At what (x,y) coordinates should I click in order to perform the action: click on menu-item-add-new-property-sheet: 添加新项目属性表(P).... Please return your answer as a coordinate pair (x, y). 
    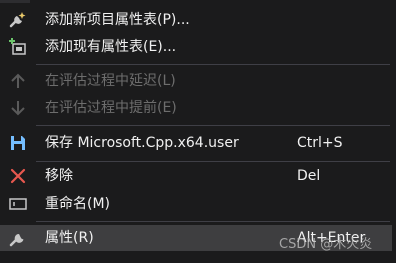
    Looking at the image, I should click on (196, 20).